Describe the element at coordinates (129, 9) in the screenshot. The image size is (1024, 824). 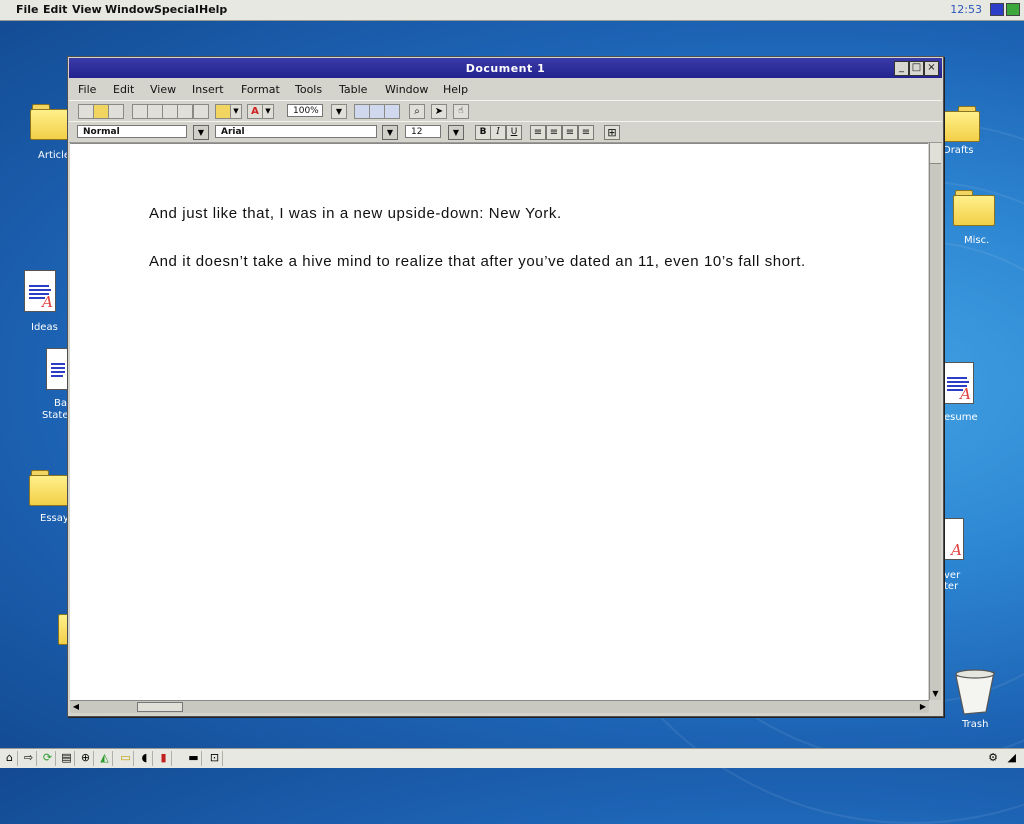
I see `menu-window: Window` at that location.